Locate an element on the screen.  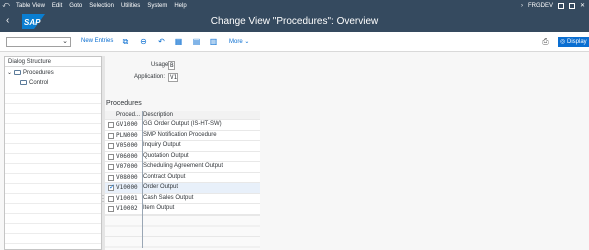
close-icon: ✕ is located at coordinates (582, 5).